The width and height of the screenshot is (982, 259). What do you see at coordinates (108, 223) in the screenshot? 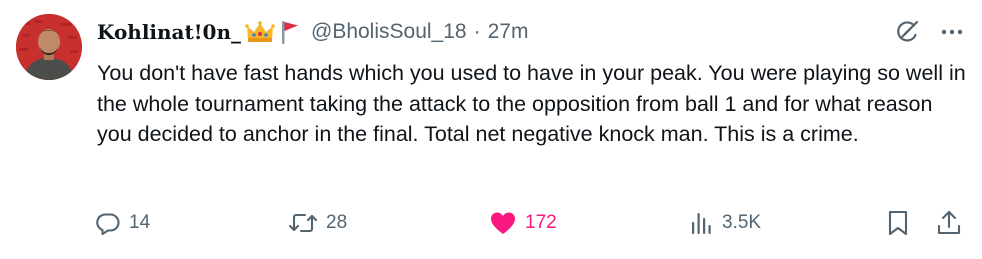
I see `reply-icon` at bounding box center [108, 223].